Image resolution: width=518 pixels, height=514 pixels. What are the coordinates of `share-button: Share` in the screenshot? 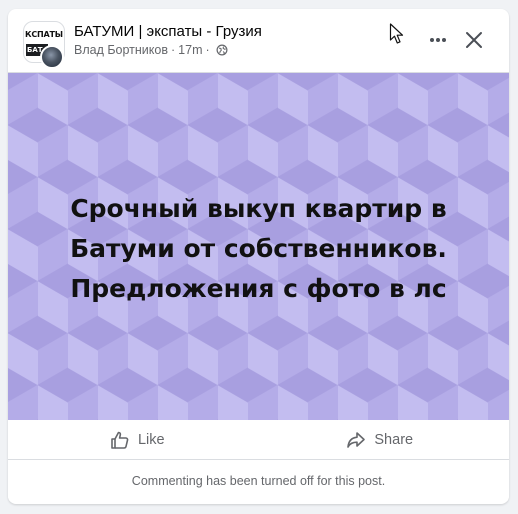 It's located at (380, 439).